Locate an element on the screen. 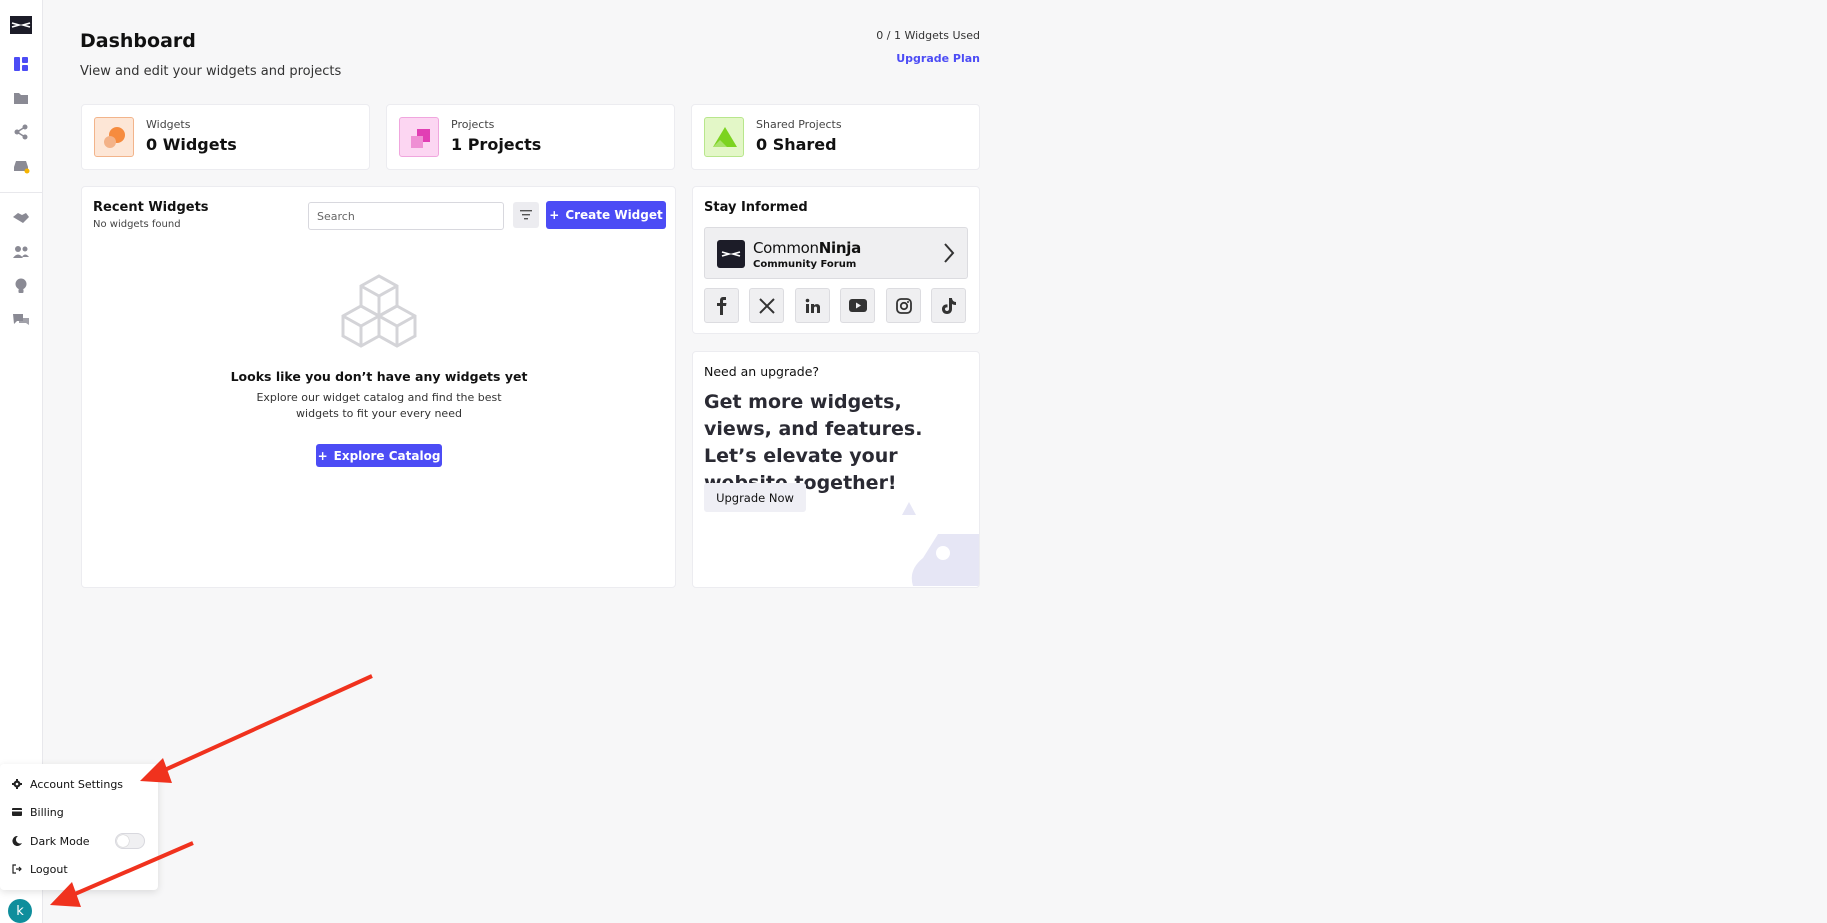 The width and height of the screenshot is (1827, 923). upgrade-plan-link: Upgrade Plan is located at coordinates (905, 58).